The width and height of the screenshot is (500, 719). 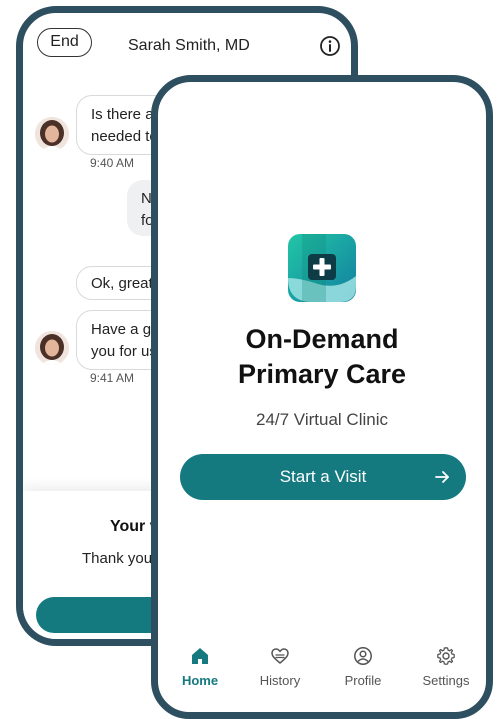 What do you see at coordinates (112, 378) in the screenshot?
I see `message-timestamp: 9:41 AM` at bounding box center [112, 378].